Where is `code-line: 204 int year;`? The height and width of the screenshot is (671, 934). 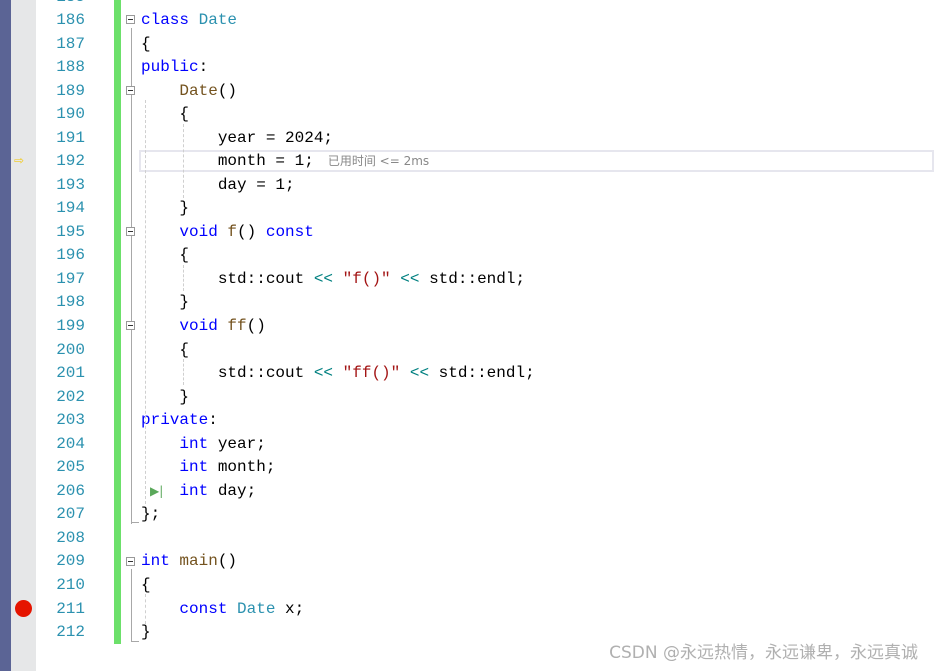 code-line: 204 int year; is located at coordinates (467, 445).